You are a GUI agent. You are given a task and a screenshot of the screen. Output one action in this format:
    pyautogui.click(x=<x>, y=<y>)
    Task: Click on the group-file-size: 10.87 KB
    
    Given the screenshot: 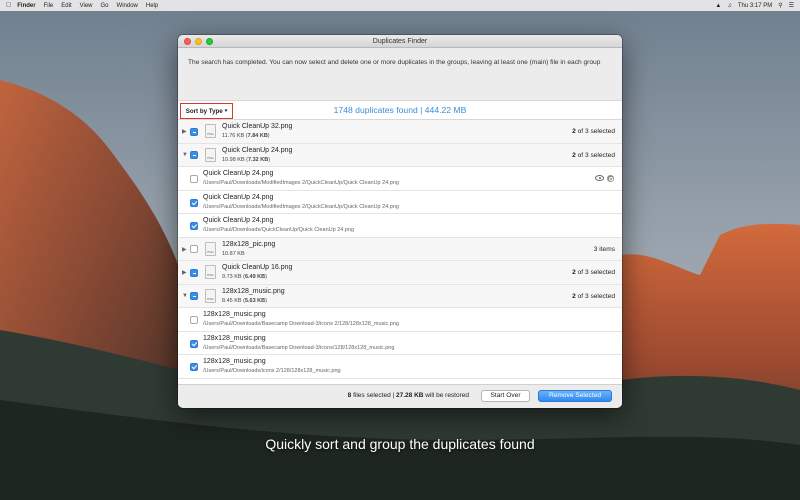 What is the action you would take?
    pyautogui.click(x=233, y=253)
    